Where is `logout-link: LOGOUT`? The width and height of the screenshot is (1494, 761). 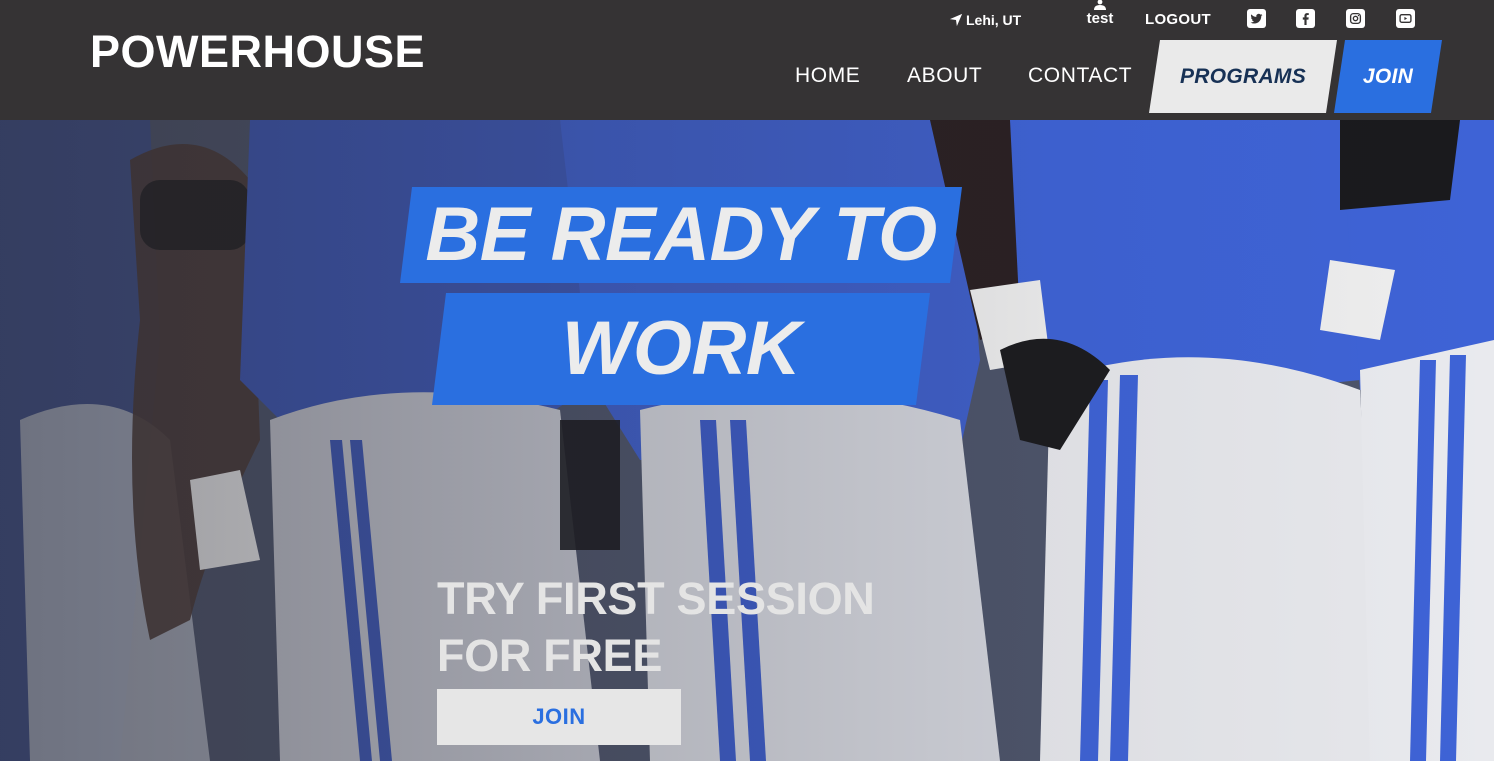
logout-link: LOGOUT is located at coordinates (1178, 19).